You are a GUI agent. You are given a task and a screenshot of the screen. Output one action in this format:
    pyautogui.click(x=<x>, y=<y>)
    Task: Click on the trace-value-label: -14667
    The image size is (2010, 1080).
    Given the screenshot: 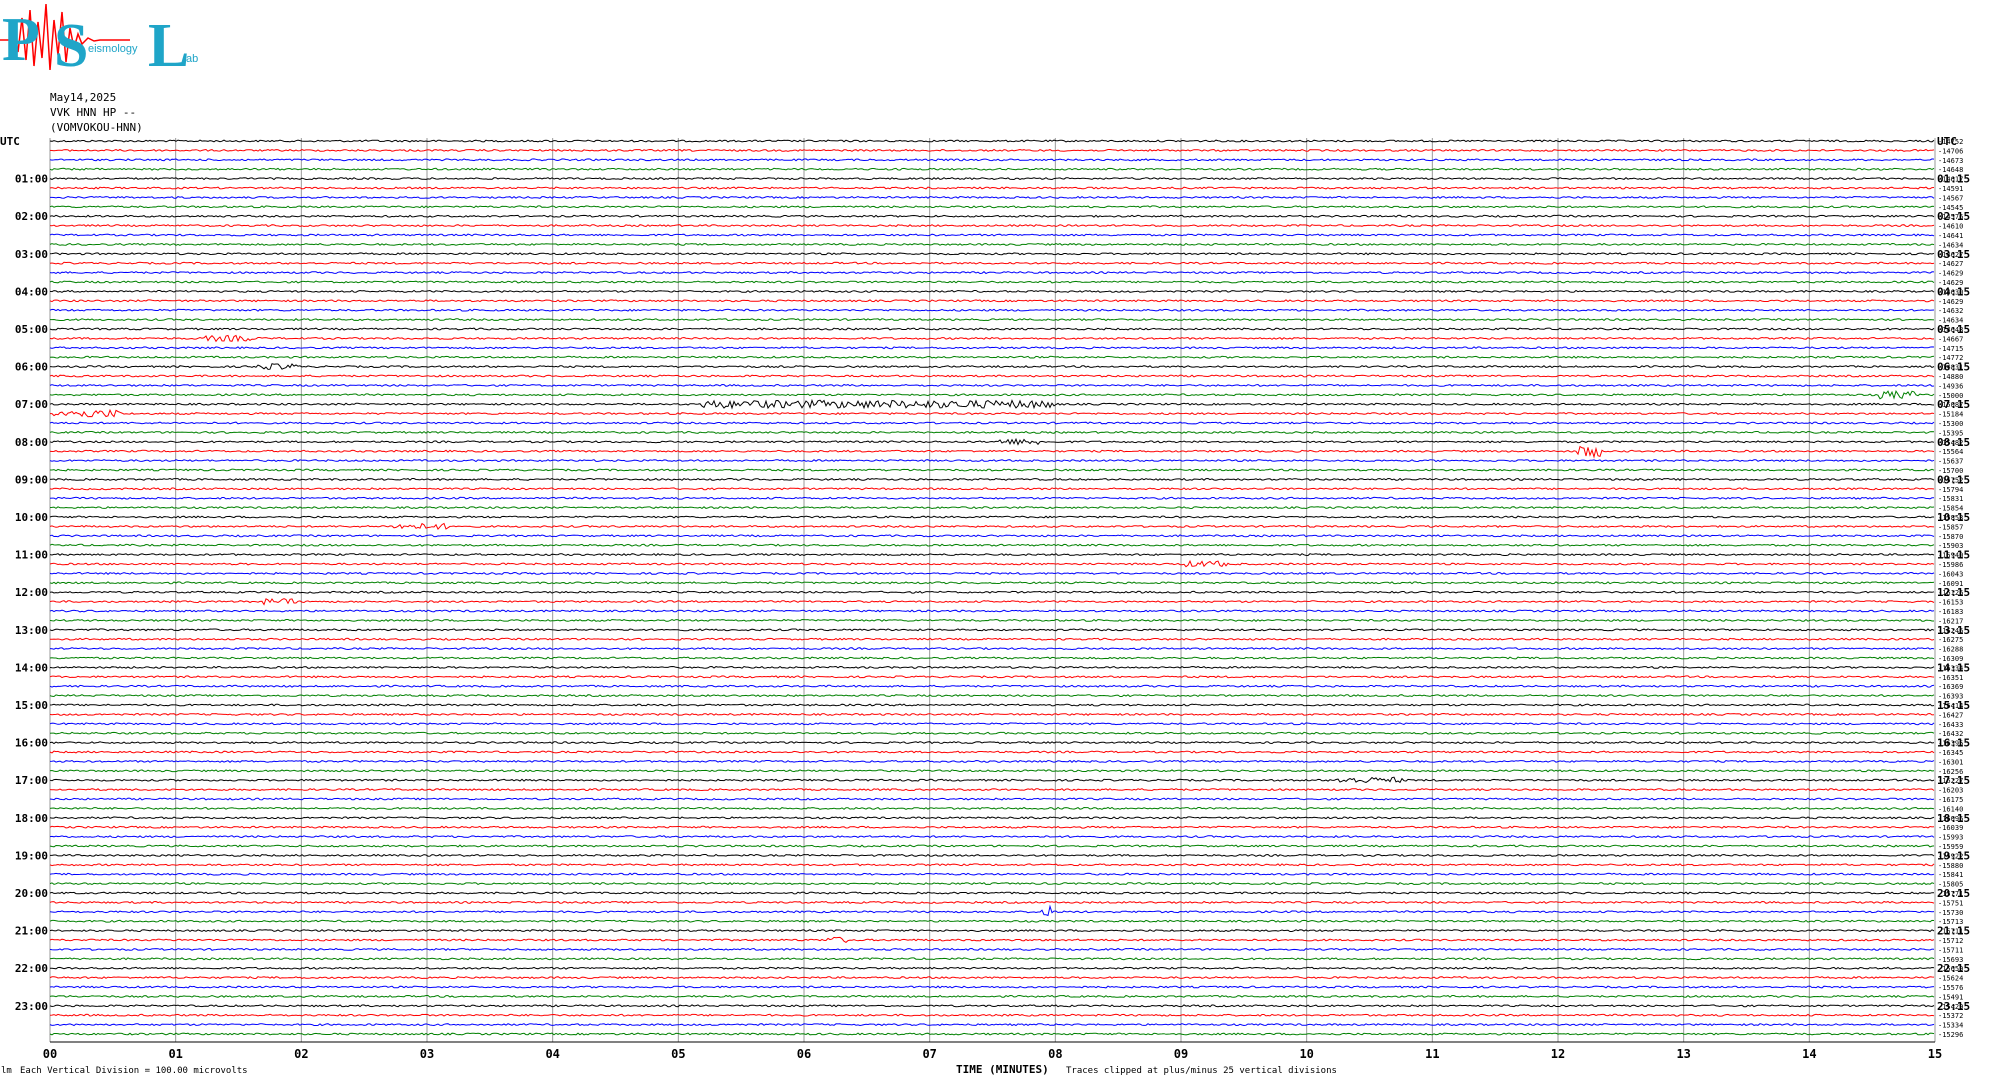 What is the action you would take?
    pyautogui.click(x=1950, y=339)
    